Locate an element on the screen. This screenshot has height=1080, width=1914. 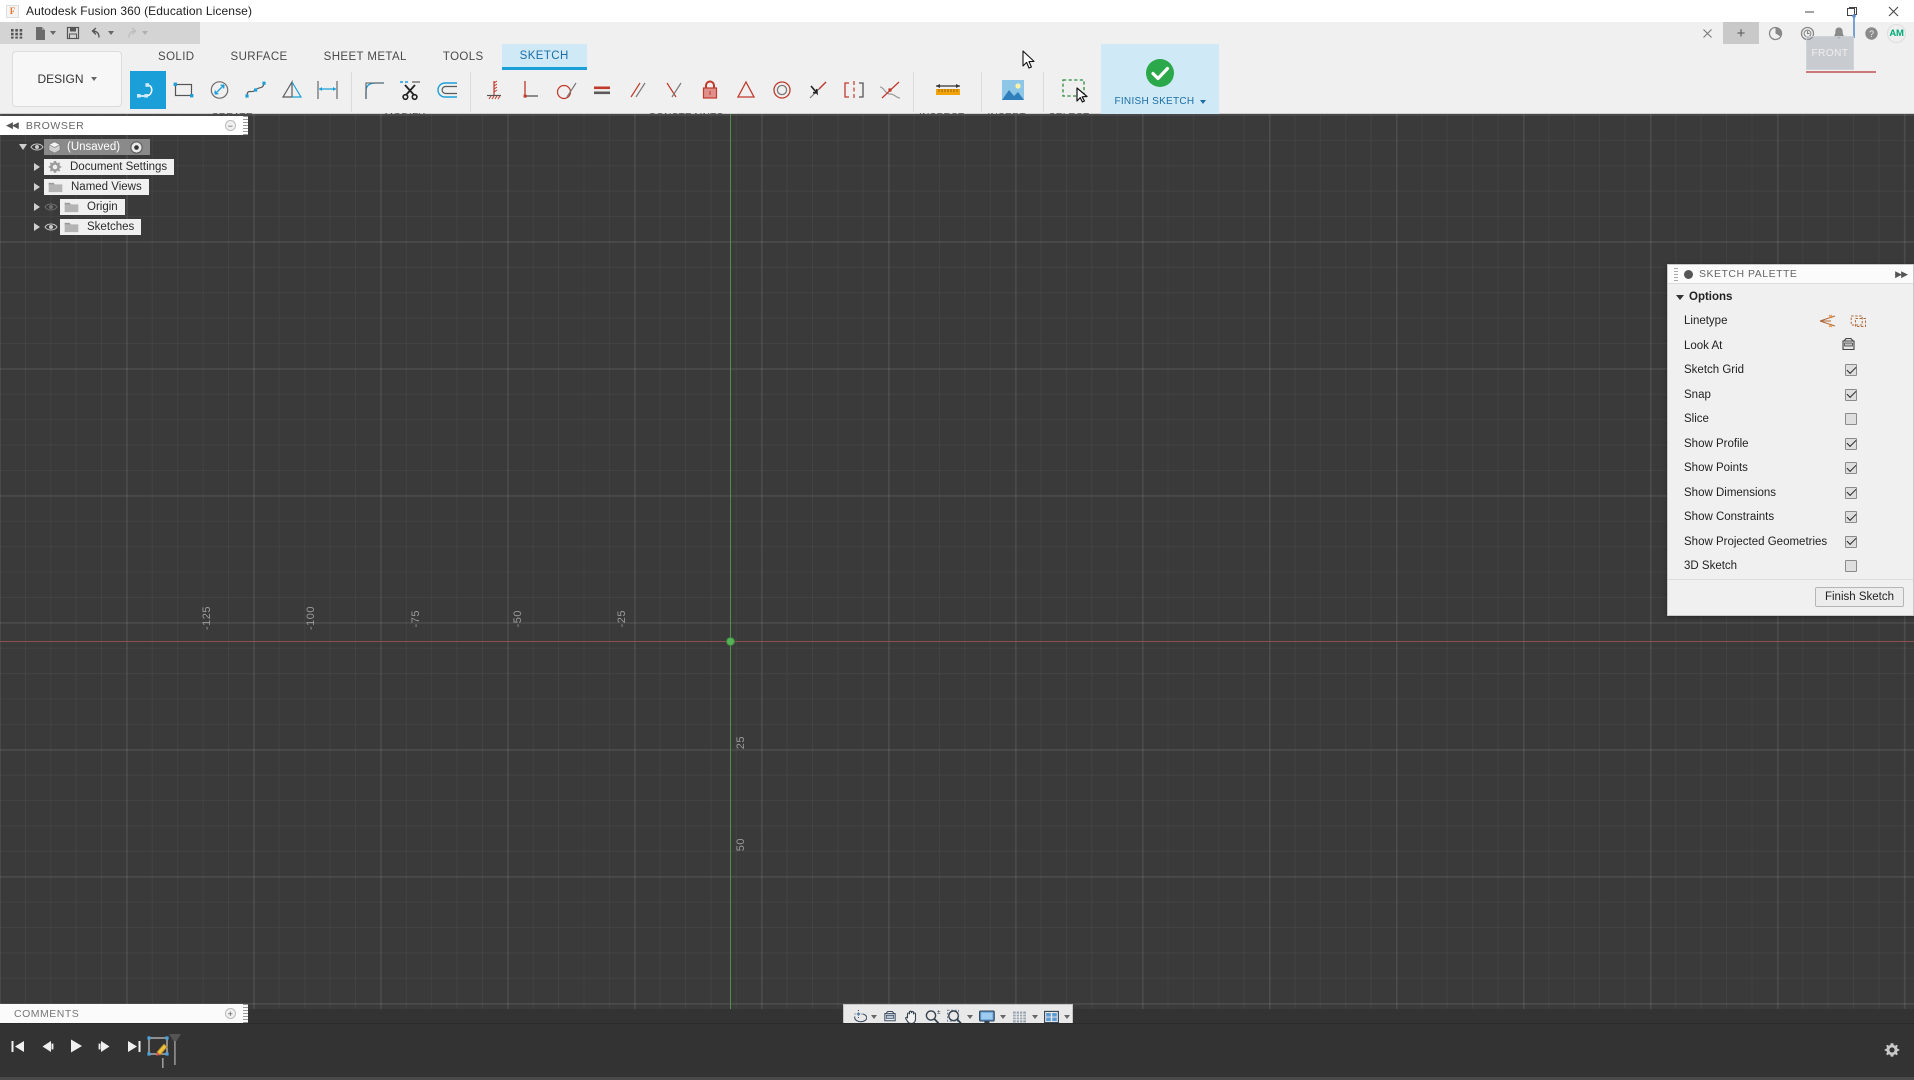
trim-tool is located at coordinates (411, 90).